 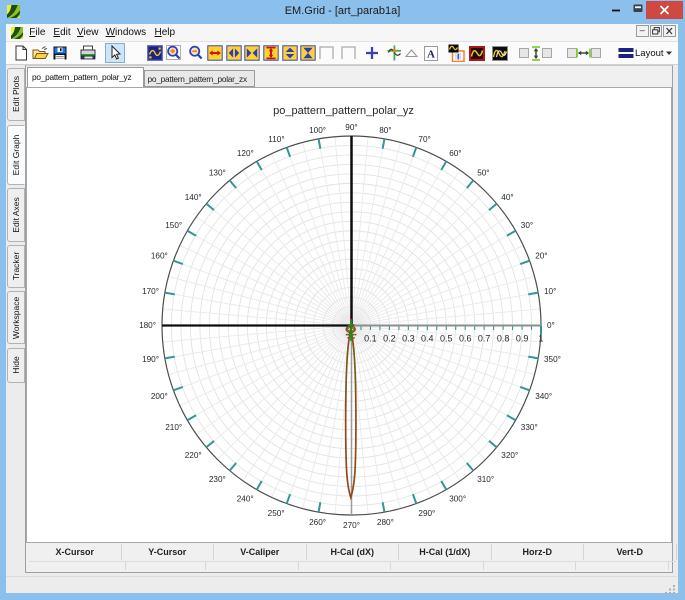 What do you see at coordinates (370, 338) in the screenshot?
I see `svg-text: 0.1` at bounding box center [370, 338].